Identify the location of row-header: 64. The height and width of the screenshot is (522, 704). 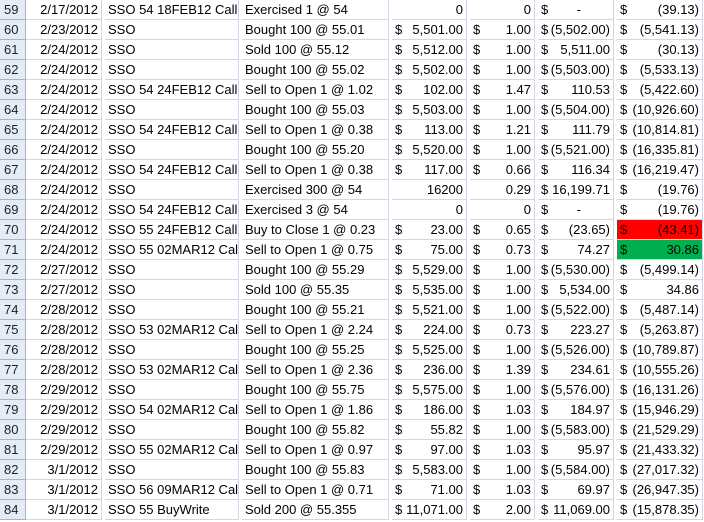
(13, 110).